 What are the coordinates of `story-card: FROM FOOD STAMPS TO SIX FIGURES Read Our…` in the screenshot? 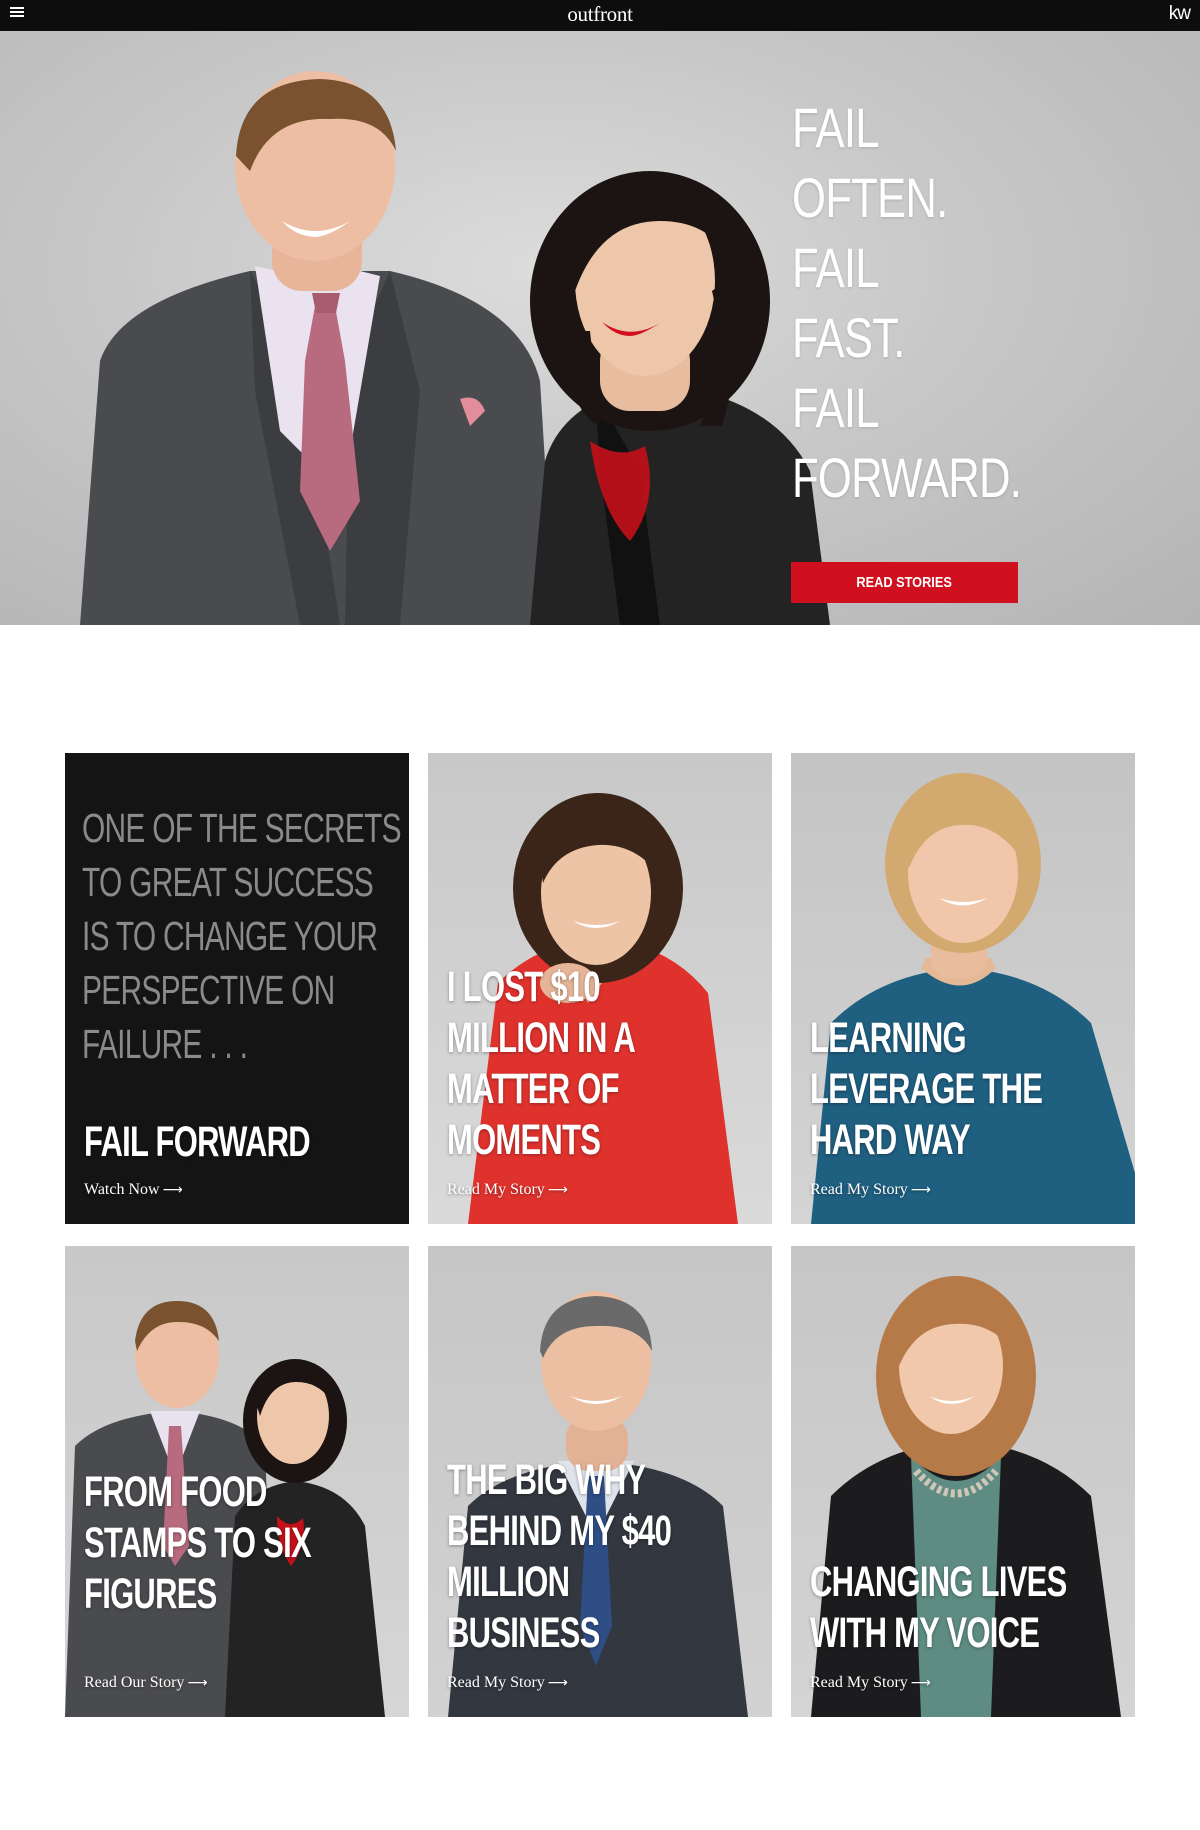 It's located at (237, 1481).